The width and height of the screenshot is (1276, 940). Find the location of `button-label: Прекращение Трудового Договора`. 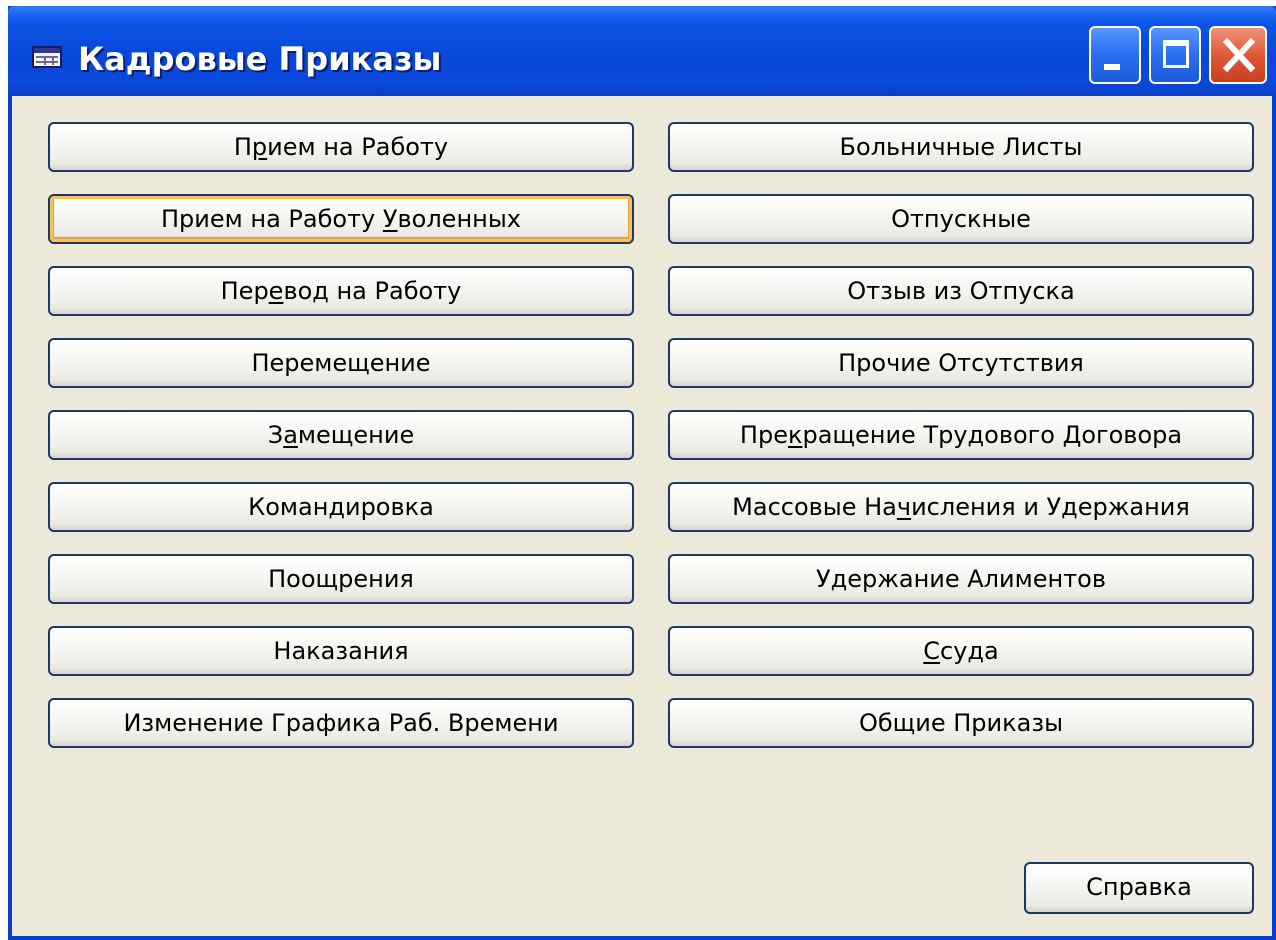

button-label: Прекращение Трудового Договора is located at coordinates (961, 435).